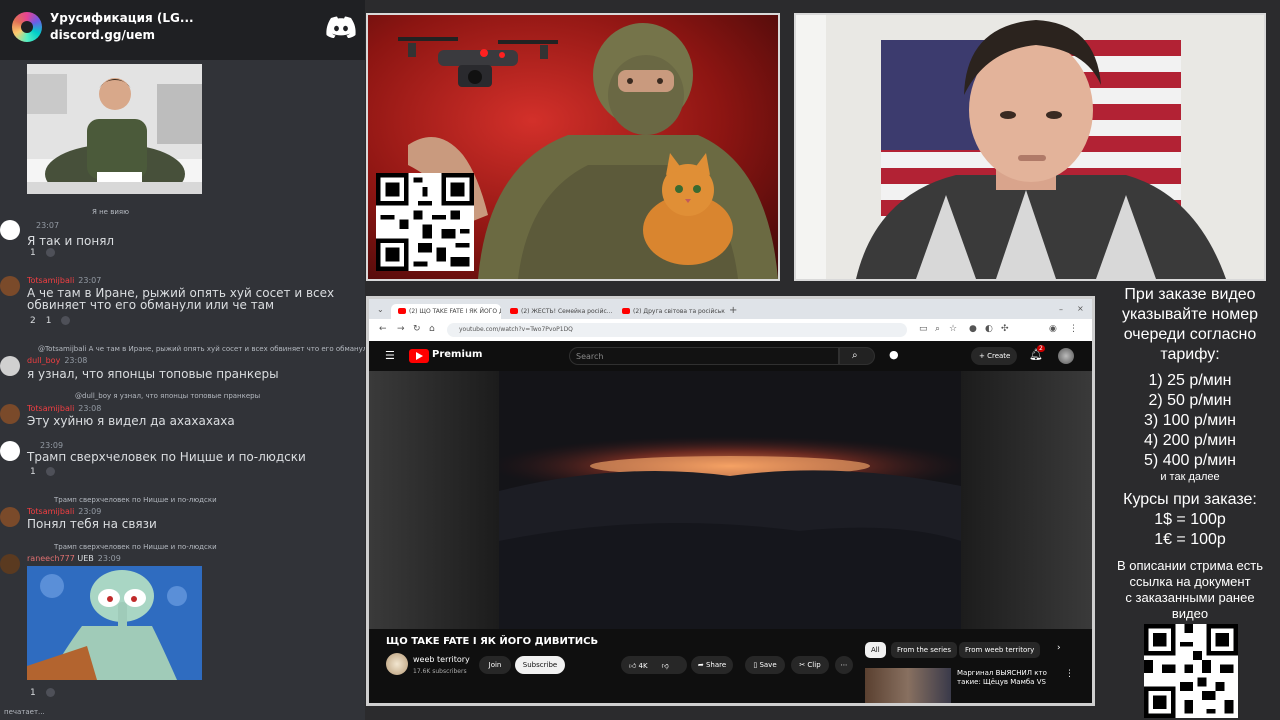  I want to click on donation-artwork-panel, so click(573, 147).